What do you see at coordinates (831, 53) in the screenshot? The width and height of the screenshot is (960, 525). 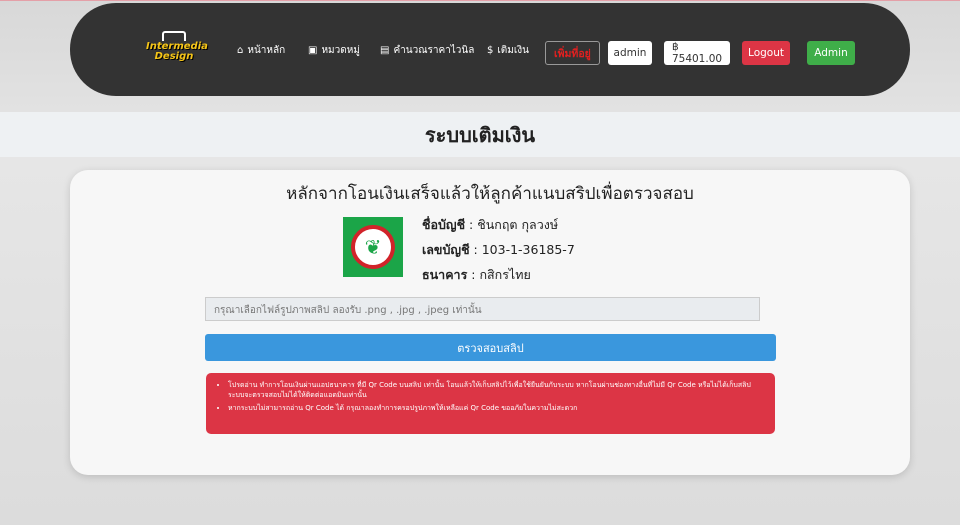 I see `admin-button: Admin` at bounding box center [831, 53].